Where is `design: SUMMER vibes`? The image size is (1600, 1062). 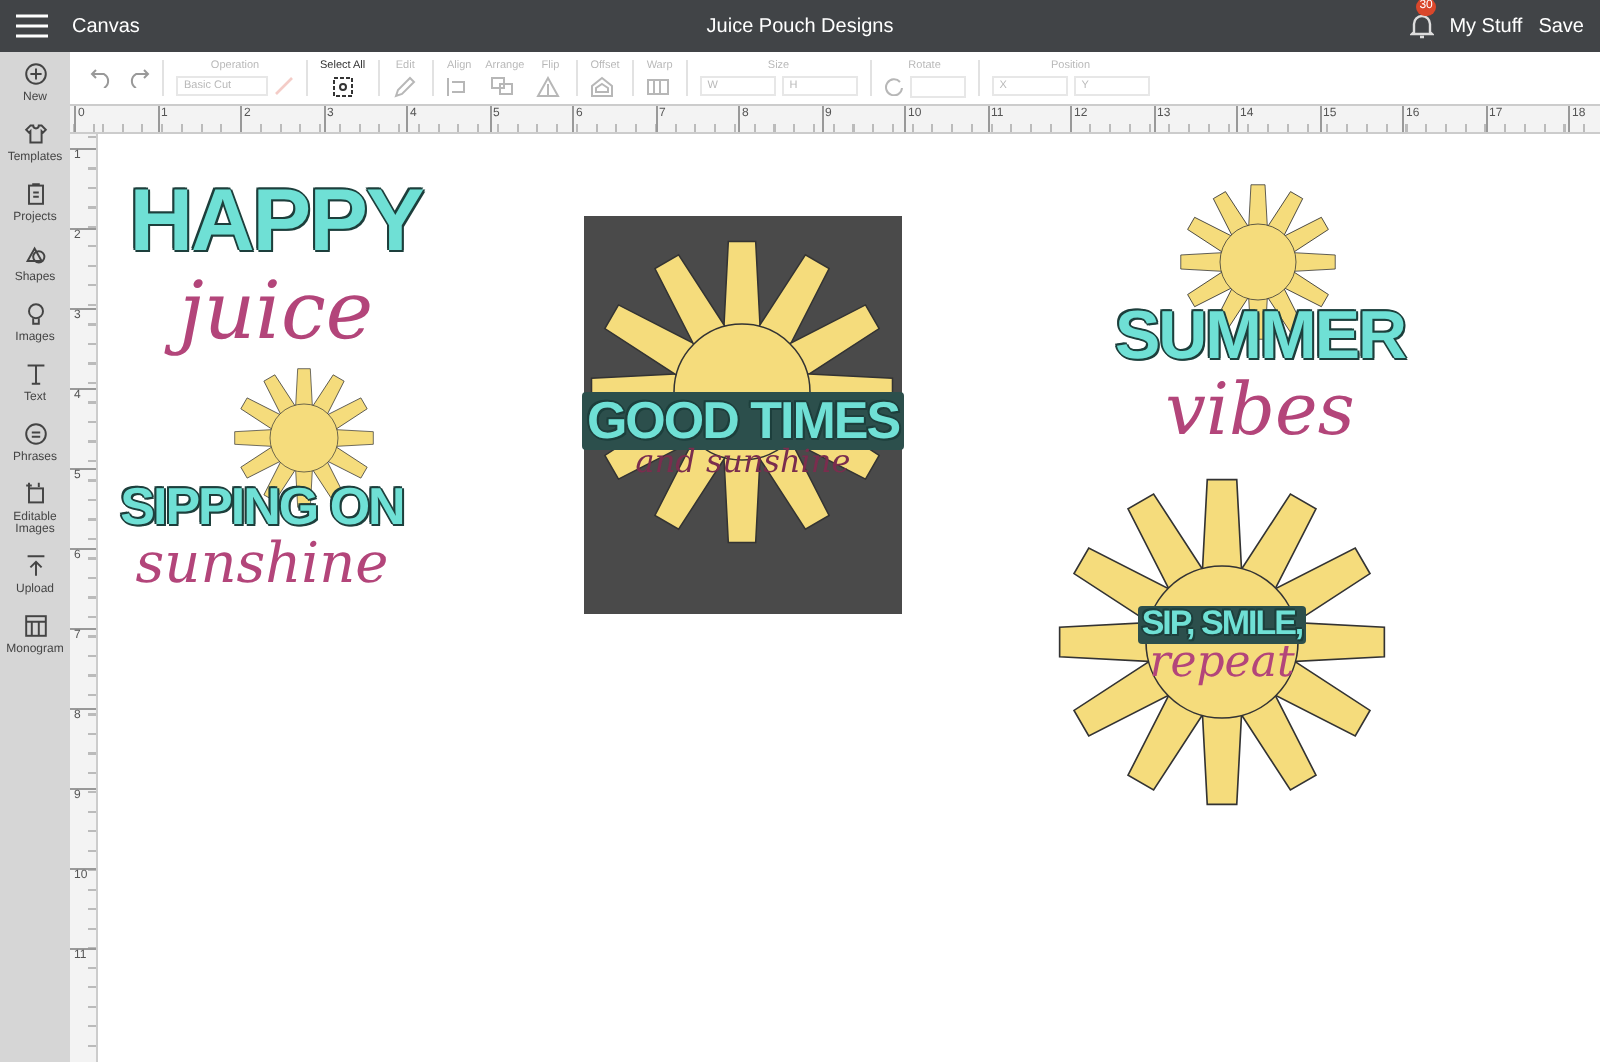 design: SUMMER vibes is located at coordinates (1260, 318).